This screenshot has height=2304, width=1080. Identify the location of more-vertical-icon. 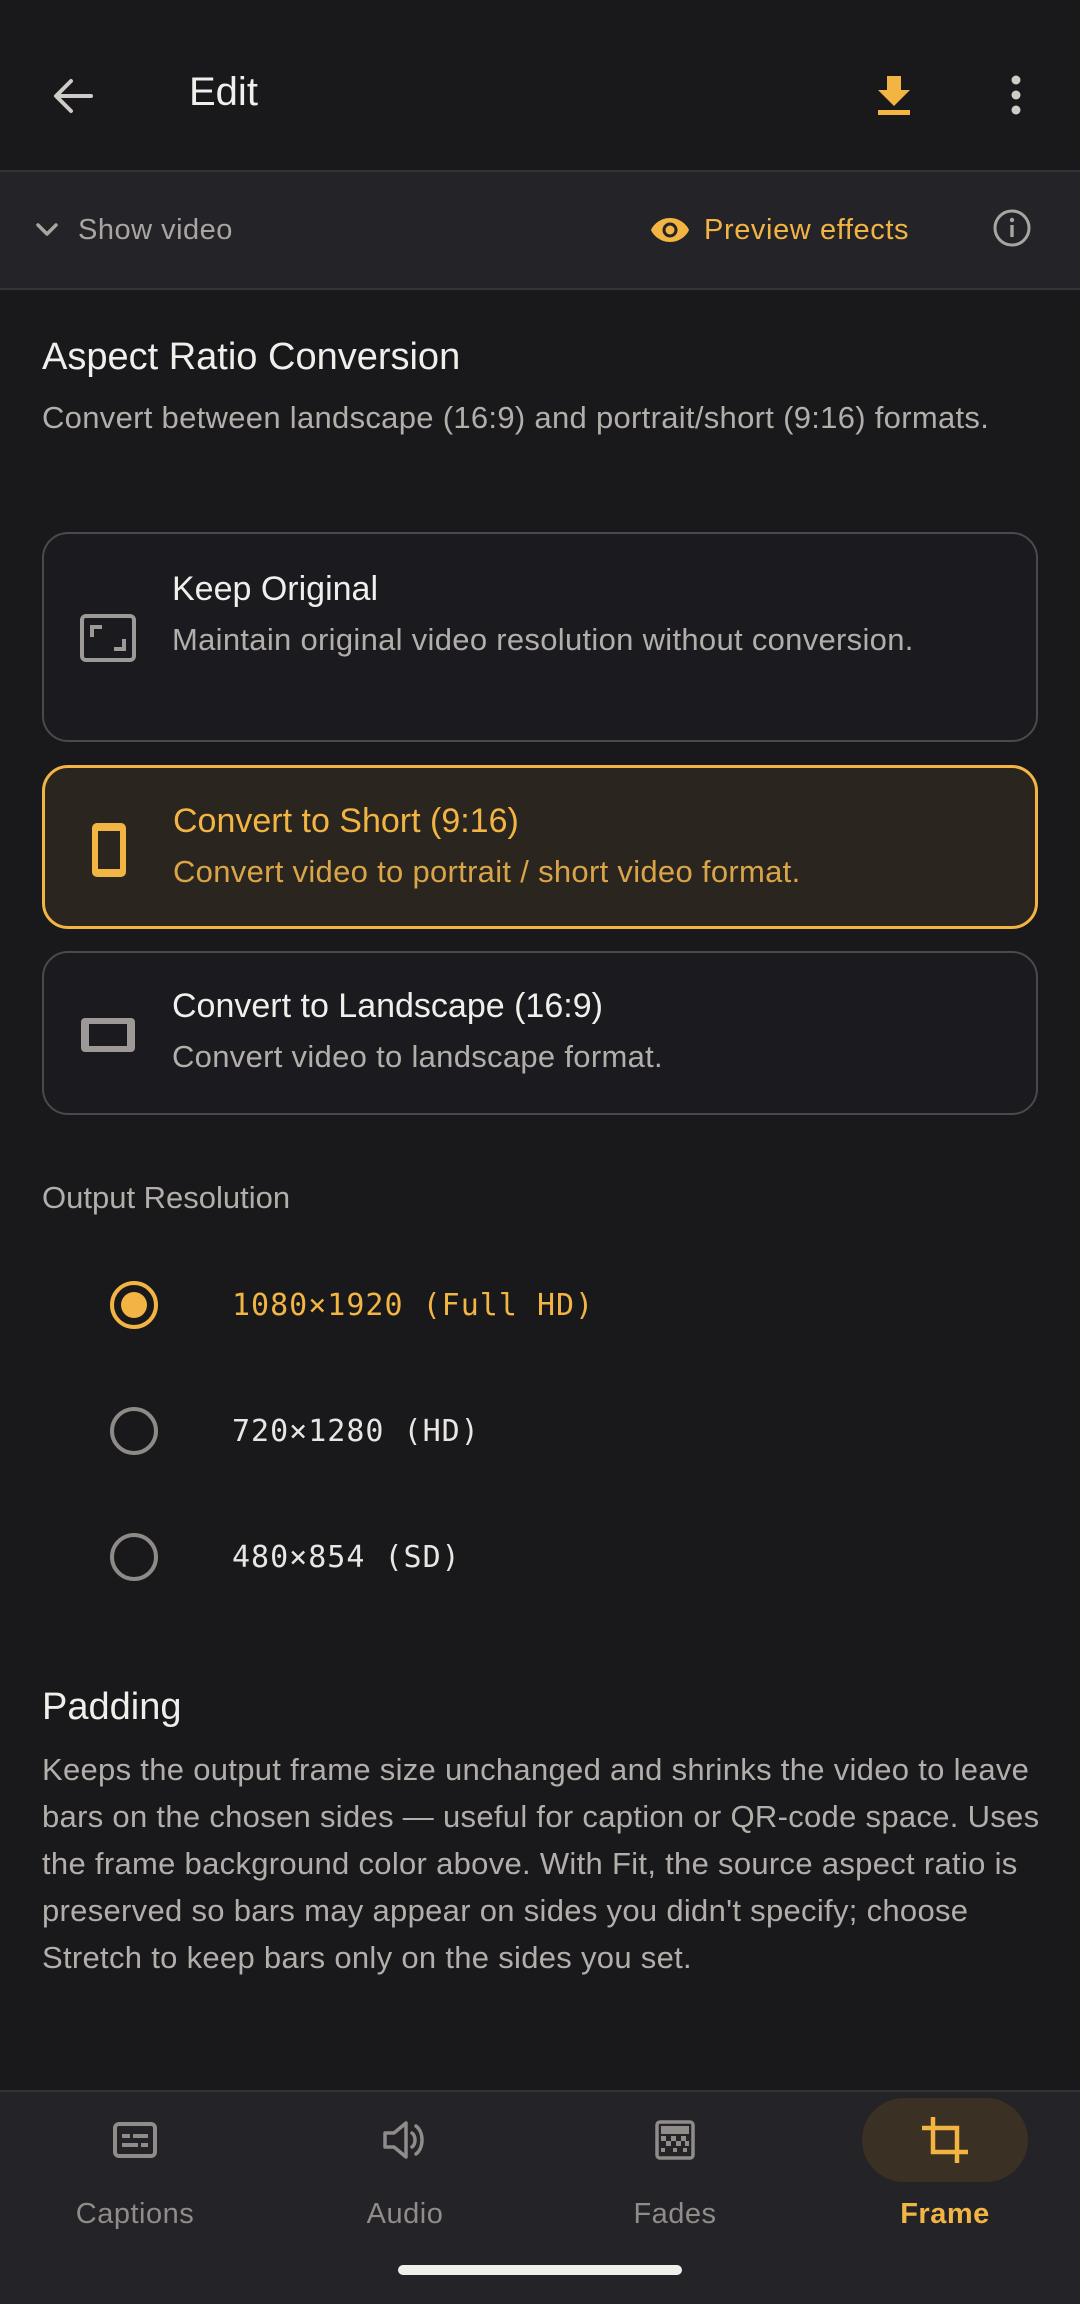
(1016, 95).